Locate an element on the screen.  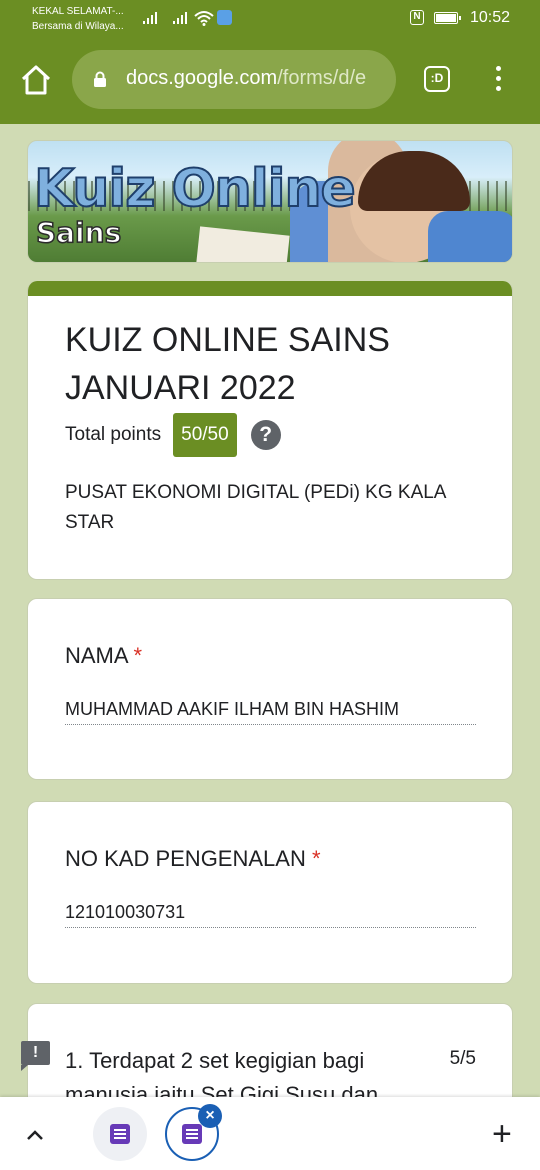
score-badge: 50/50 is located at coordinates (205, 435).